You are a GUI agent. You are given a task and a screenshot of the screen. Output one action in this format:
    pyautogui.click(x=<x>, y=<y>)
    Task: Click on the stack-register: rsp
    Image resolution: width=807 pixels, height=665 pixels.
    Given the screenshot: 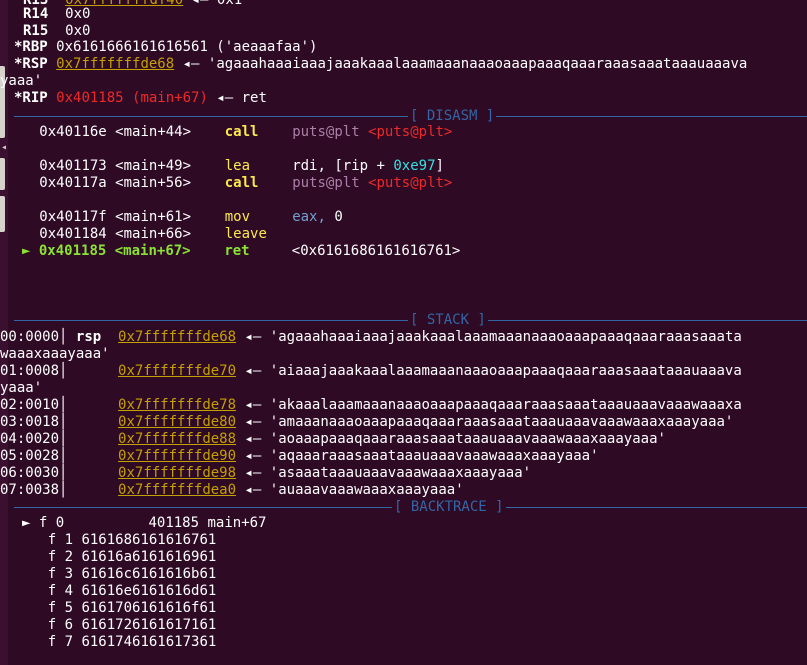 What is the action you would take?
    pyautogui.click(x=88, y=337)
    